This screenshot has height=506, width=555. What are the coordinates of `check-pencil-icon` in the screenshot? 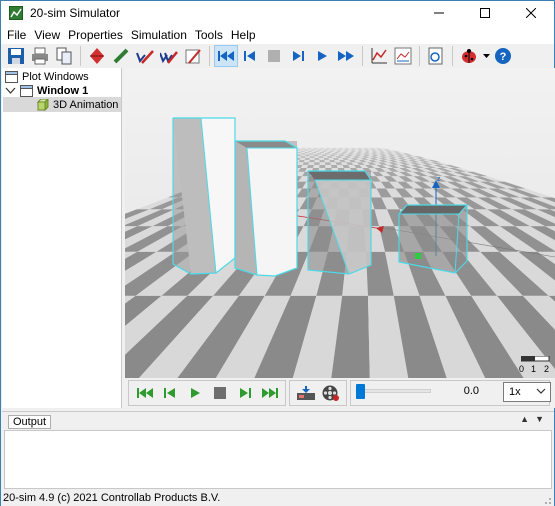 It's located at (145, 57).